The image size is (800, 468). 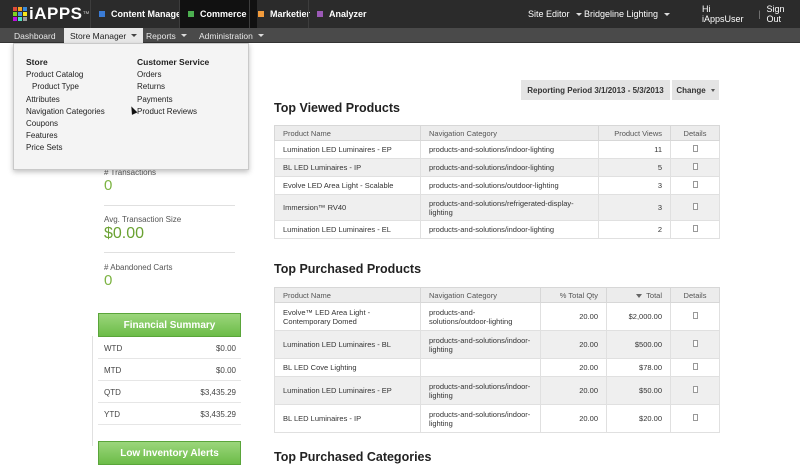 I want to click on site-selector: Bridgeline Lighting, so click(x=627, y=14).